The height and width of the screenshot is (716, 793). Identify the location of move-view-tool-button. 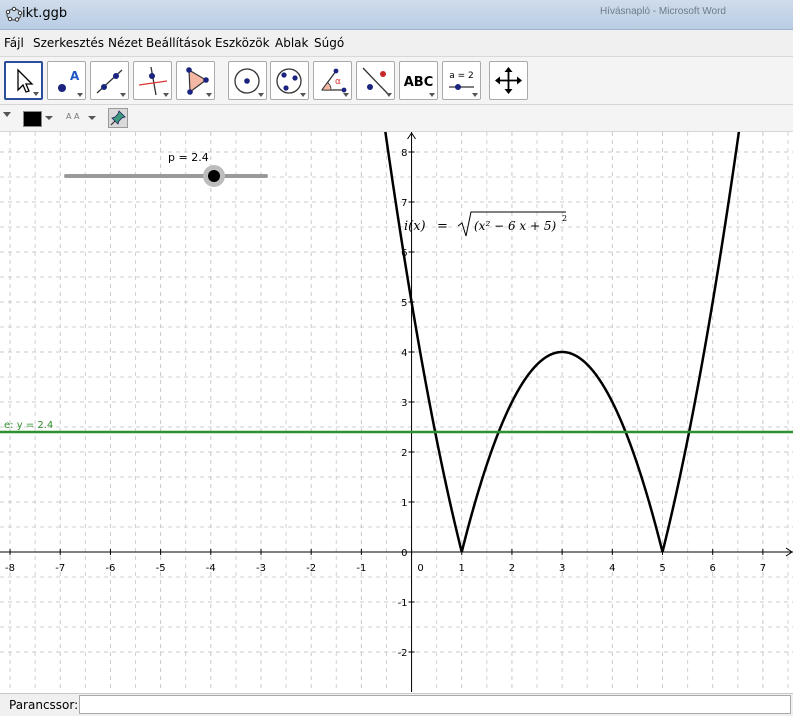
(508, 80).